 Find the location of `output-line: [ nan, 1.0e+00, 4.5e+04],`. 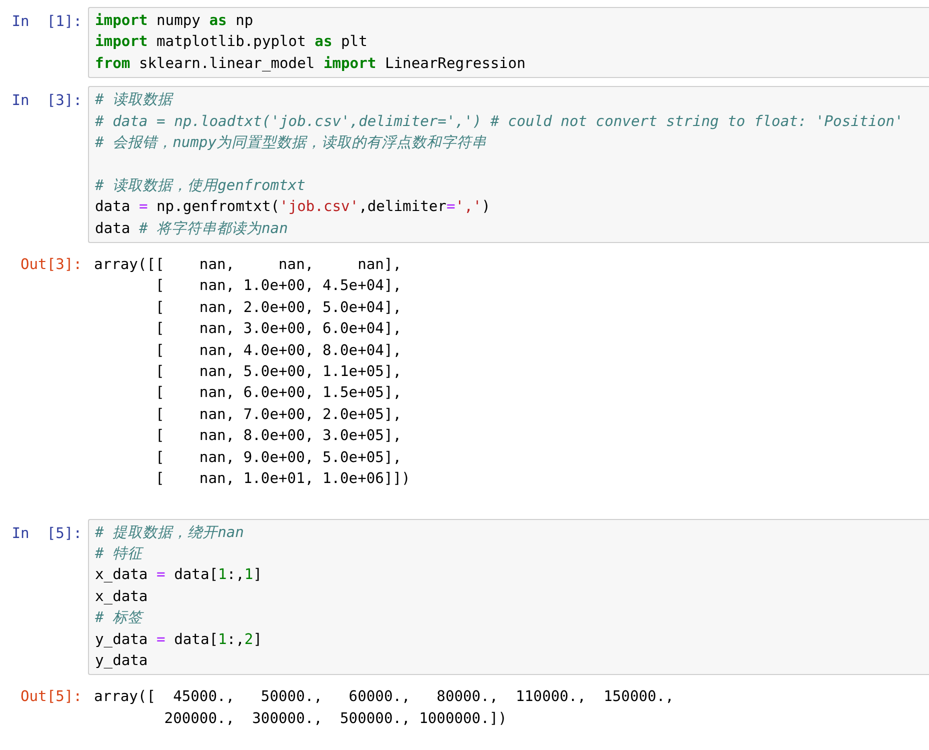

output-line: [ nan, 1.0e+00, 4.5e+04], is located at coordinates (278, 286).